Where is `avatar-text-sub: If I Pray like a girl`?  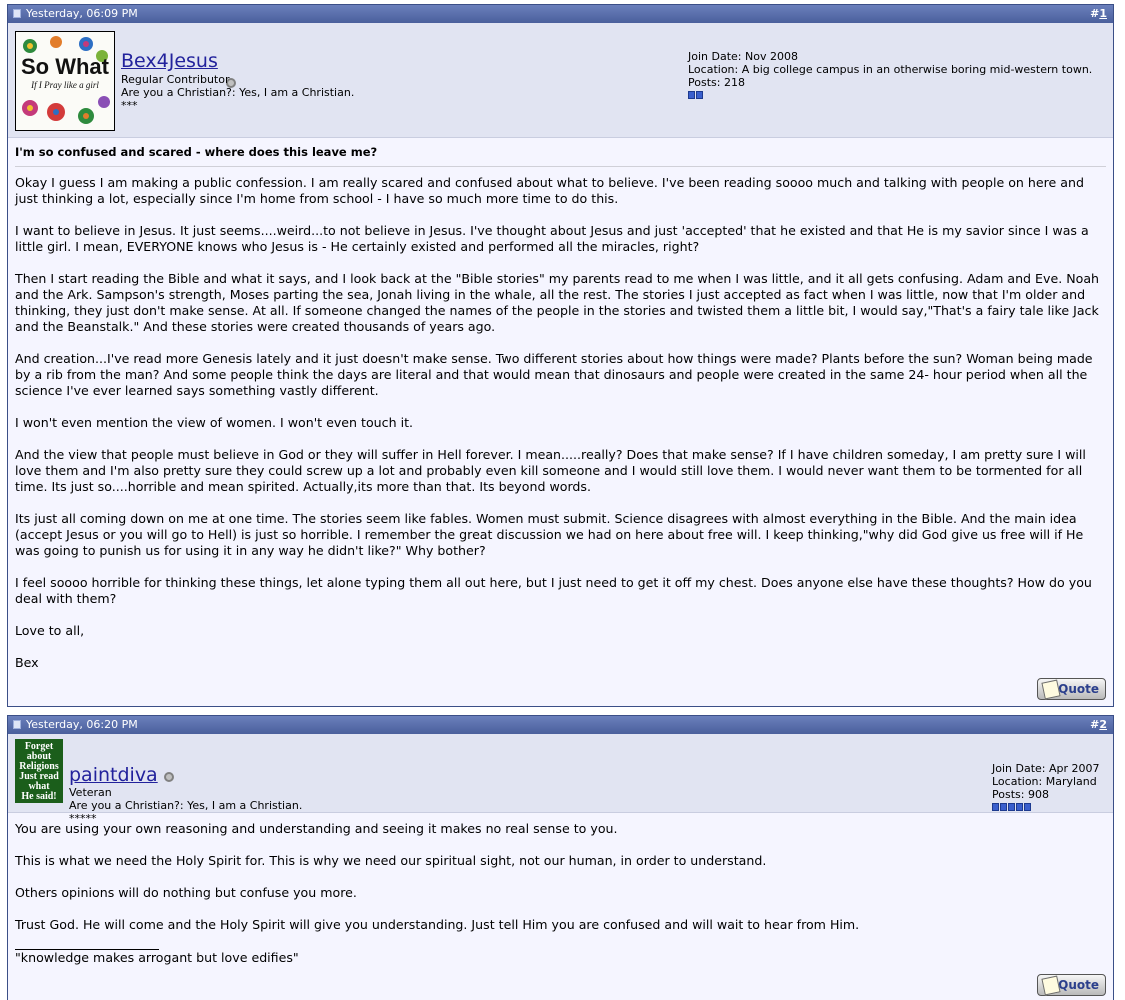 avatar-text-sub: If I Pray like a girl is located at coordinates (64, 85).